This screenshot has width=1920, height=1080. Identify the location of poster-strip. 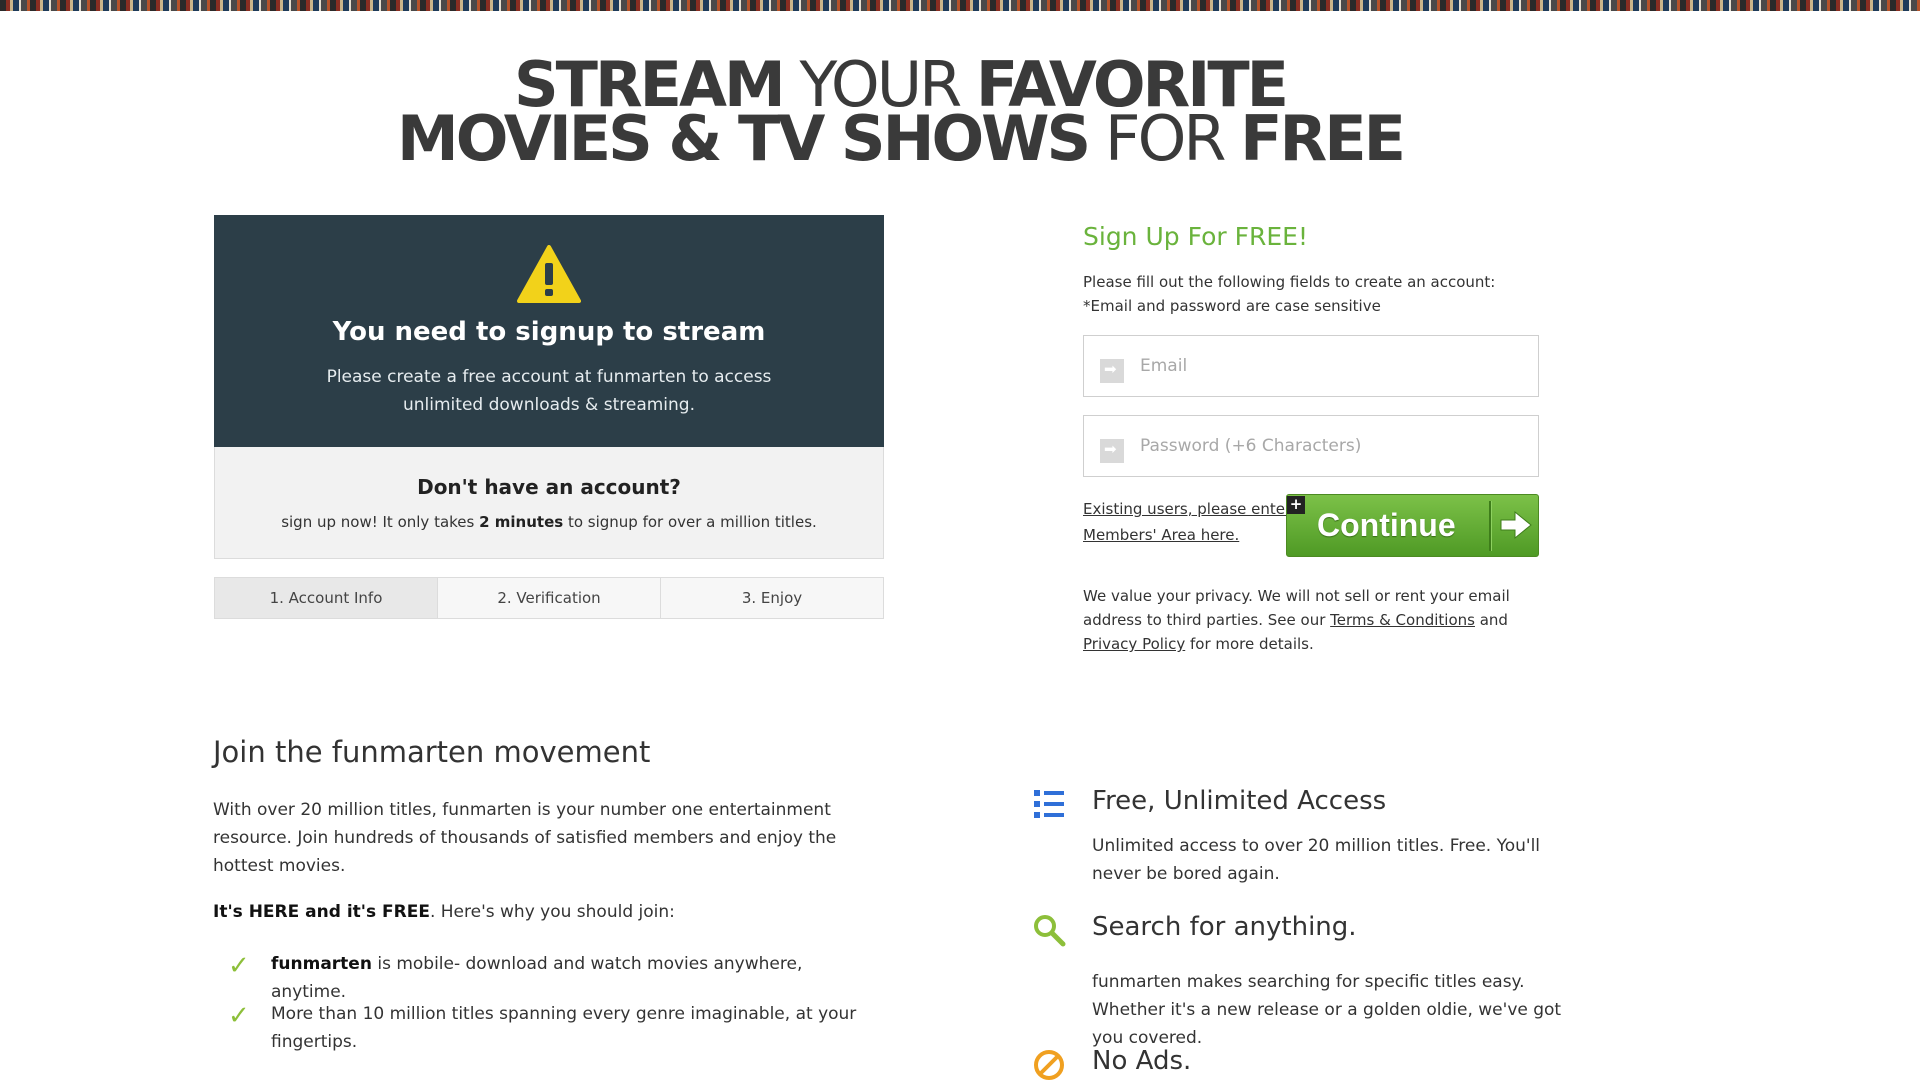
(960, 5).